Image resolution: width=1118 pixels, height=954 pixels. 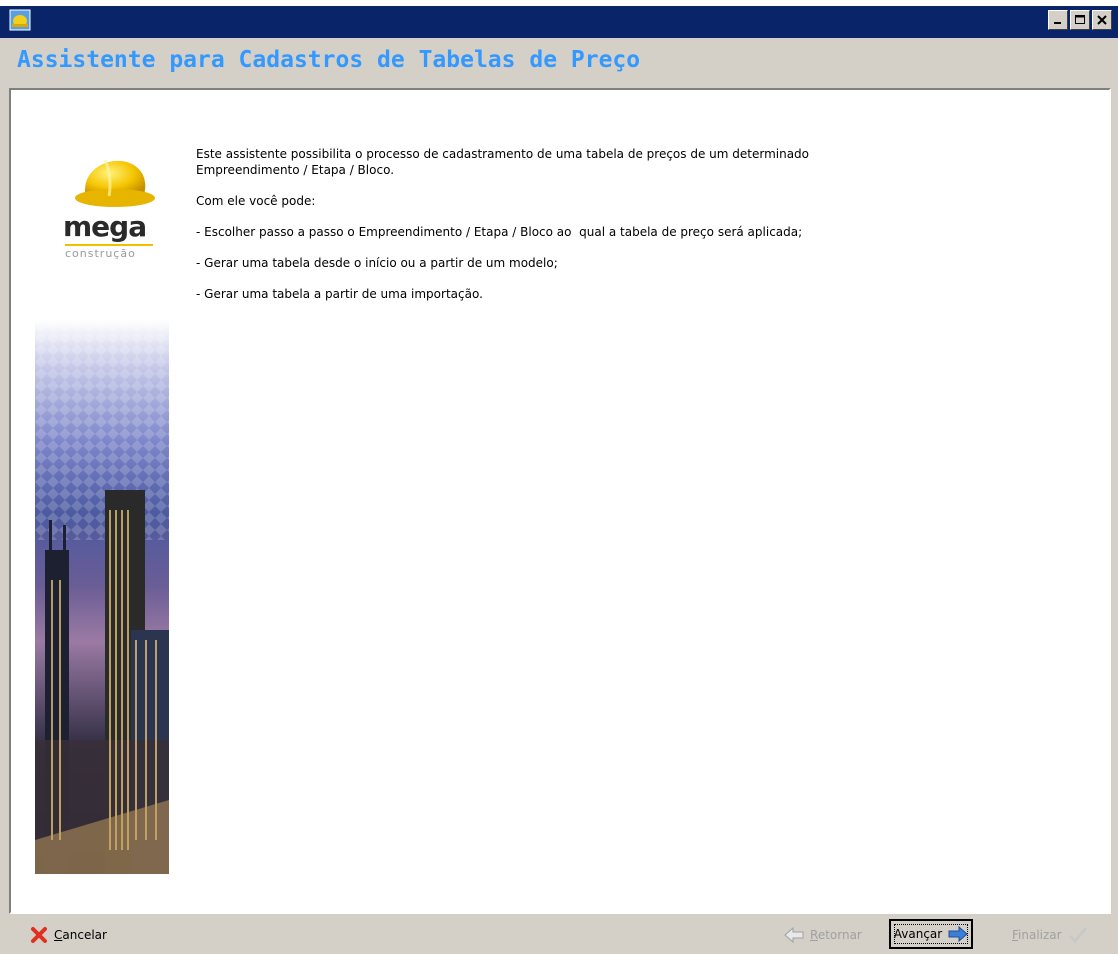 What do you see at coordinates (559, 3) in the screenshot?
I see `window-title` at bounding box center [559, 3].